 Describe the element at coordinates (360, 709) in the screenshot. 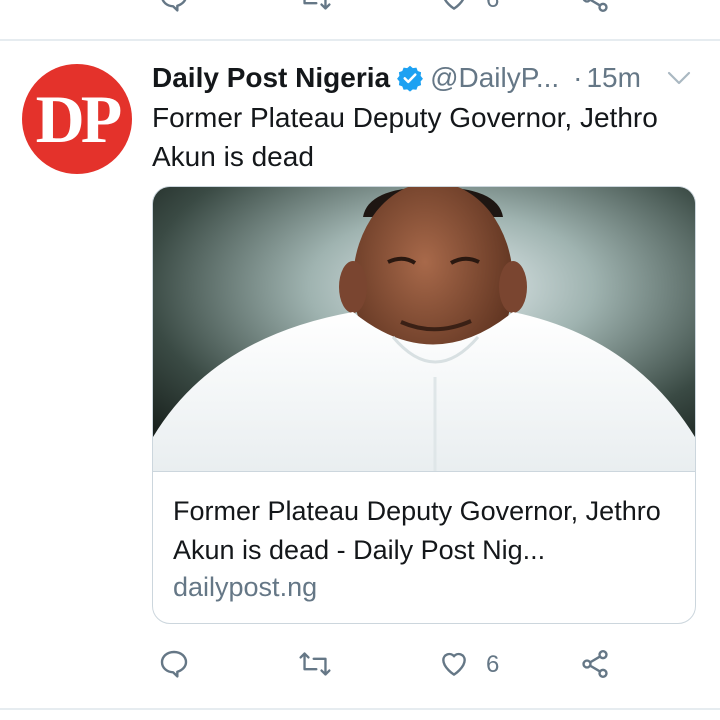

I see `tweet-divider` at that location.